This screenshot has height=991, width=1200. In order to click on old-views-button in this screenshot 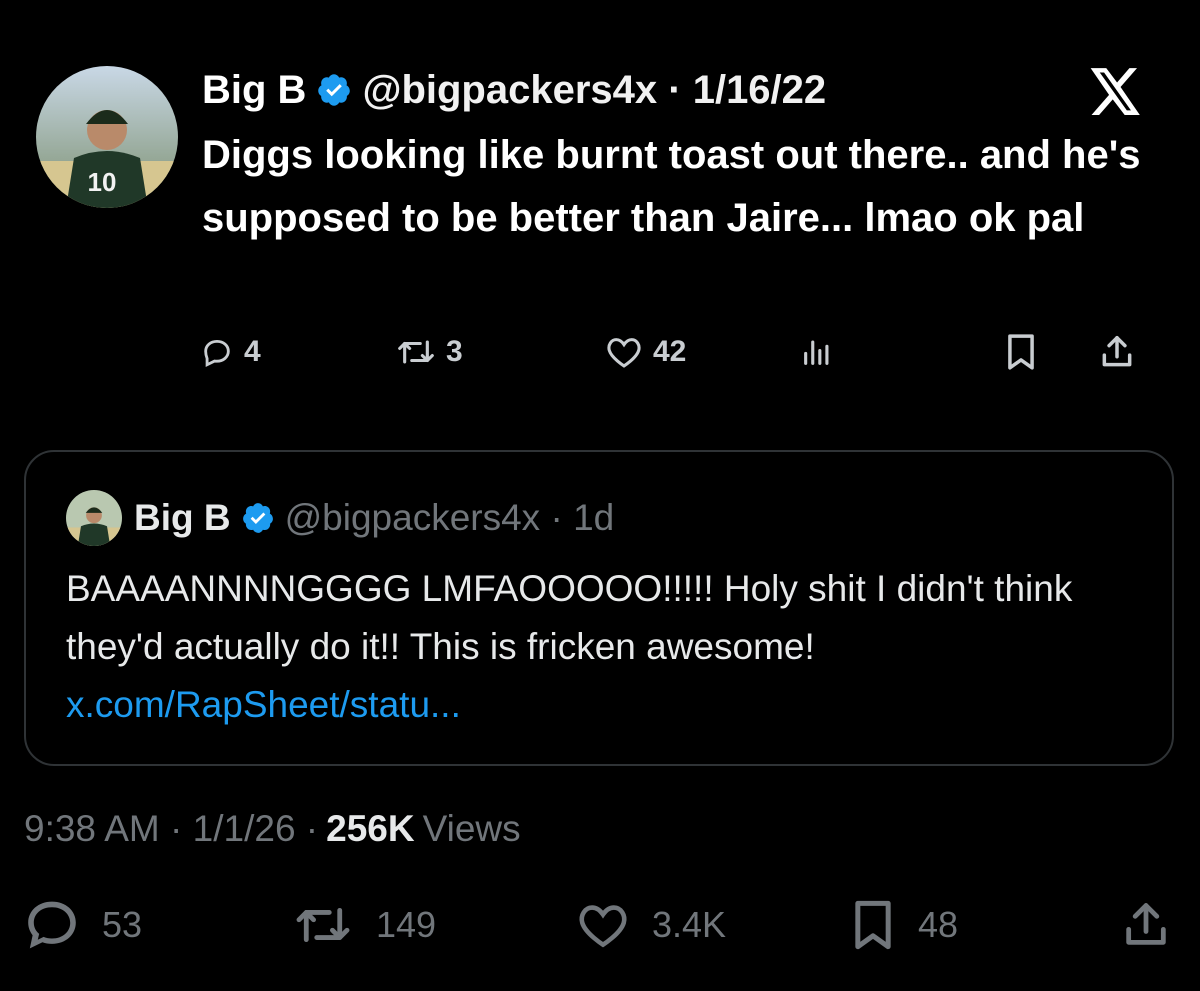, I will do `click(817, 352)`.